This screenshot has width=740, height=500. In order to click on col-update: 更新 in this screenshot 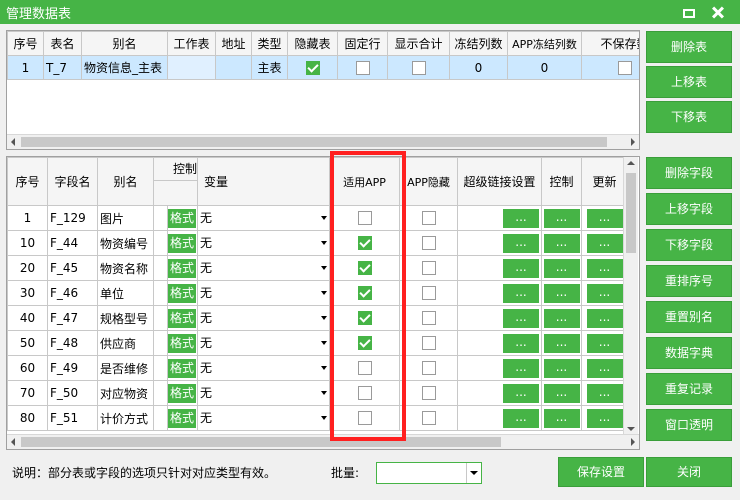, I will do `click(605, 181)`.